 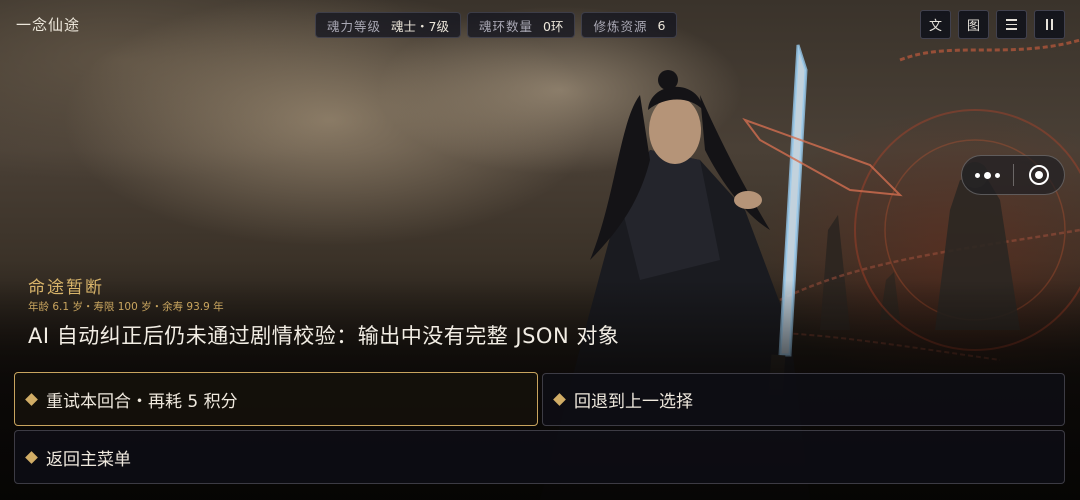 I want to click on stat-soul-rings: 魂环数量 0环, so click(x=521, y=25).